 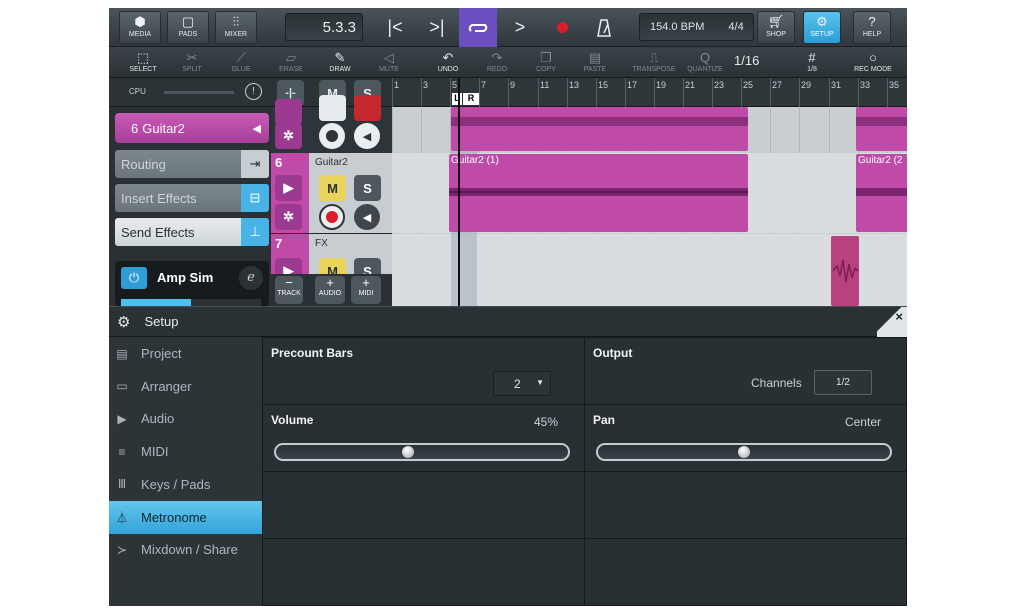 What do you see at coordinates (395, 27) in the screenshot?
I see `rewind-button: |<` at bounding box center [395, 27].